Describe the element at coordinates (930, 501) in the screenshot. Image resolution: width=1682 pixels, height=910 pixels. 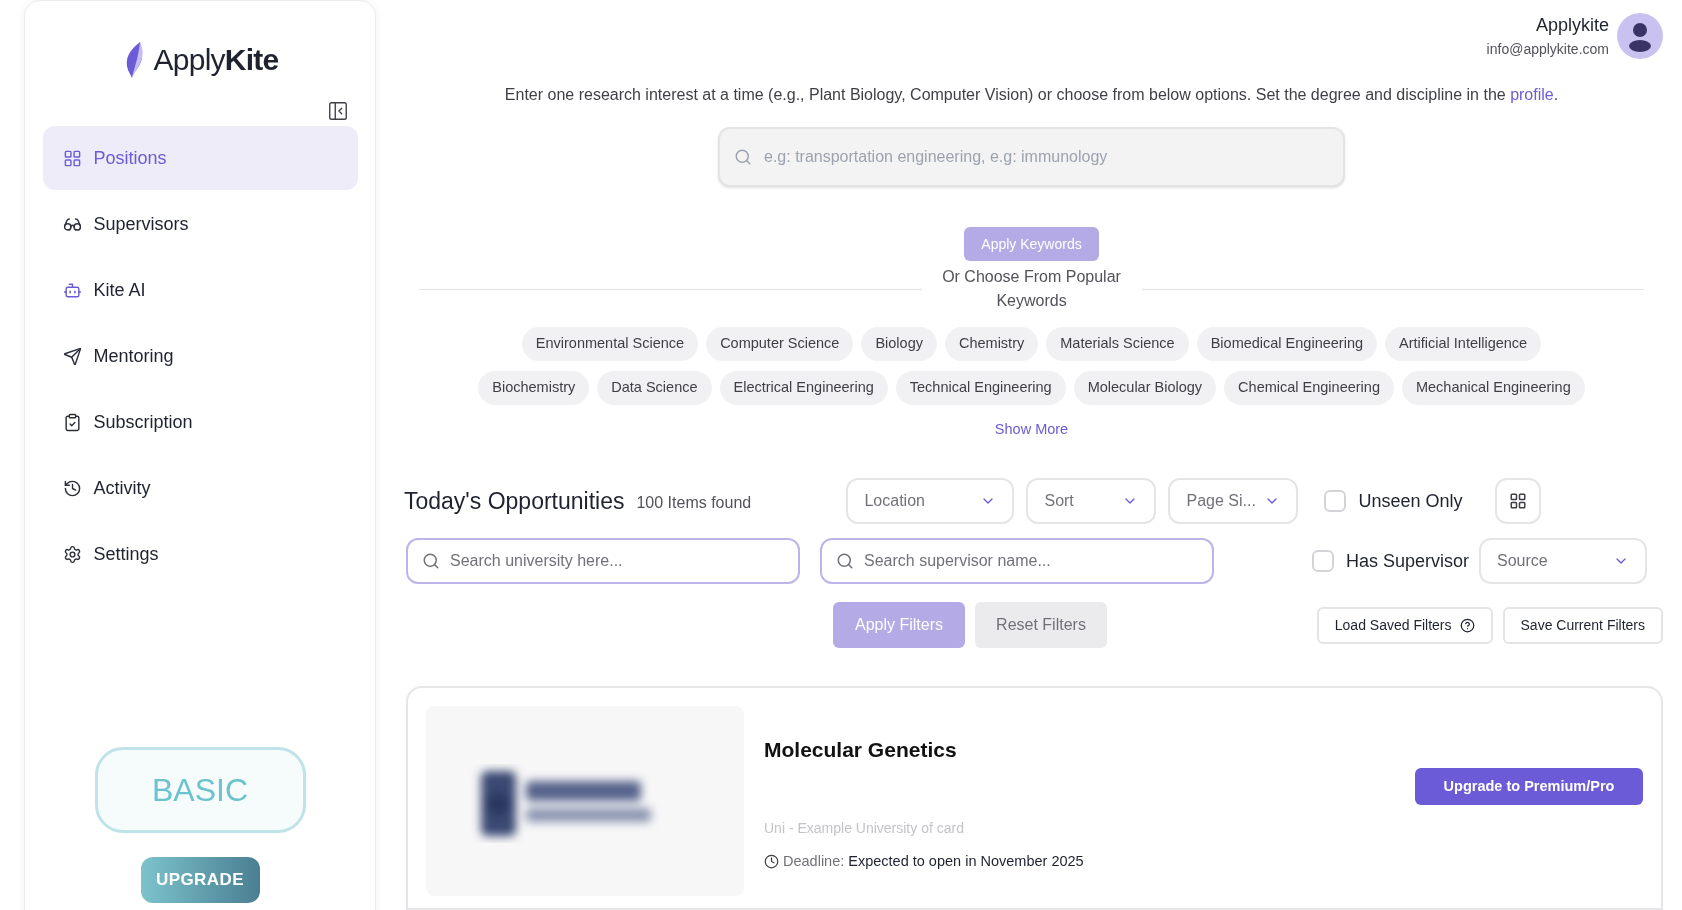
I see `dropdown: Location` at that location.